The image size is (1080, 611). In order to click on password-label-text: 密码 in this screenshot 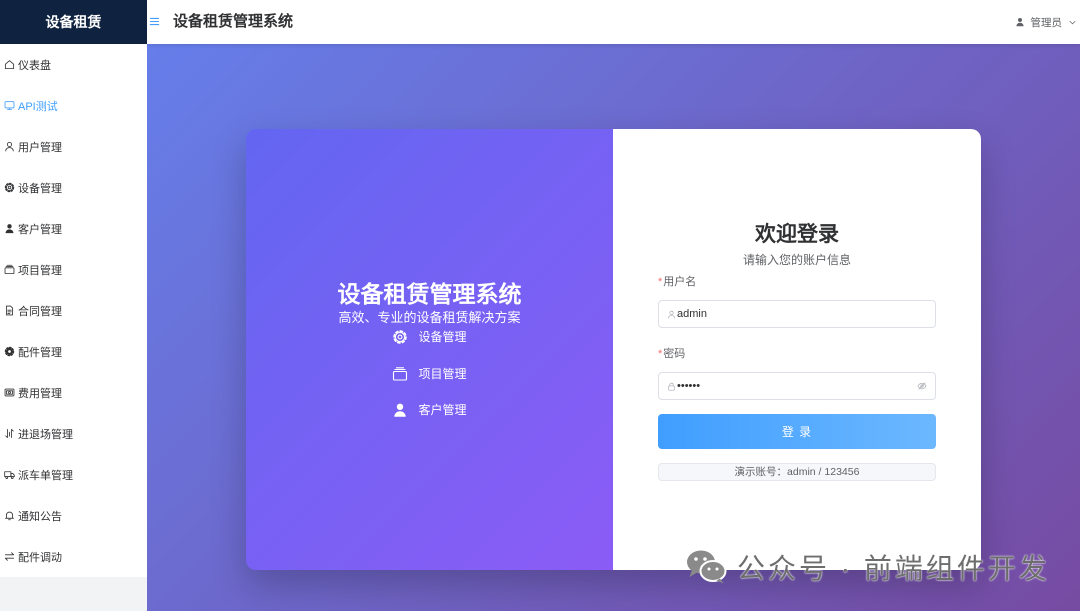, I will do `click(674, 354)`.